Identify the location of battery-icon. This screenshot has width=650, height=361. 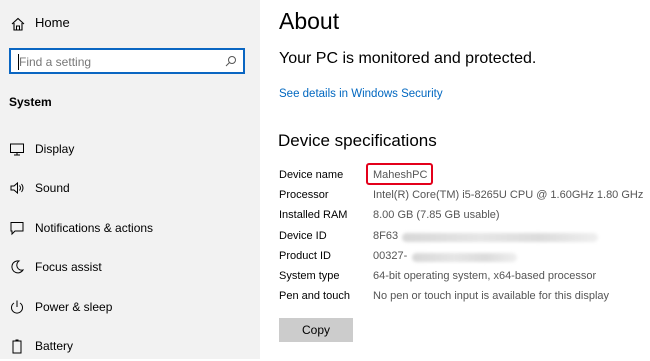
(17, 346).